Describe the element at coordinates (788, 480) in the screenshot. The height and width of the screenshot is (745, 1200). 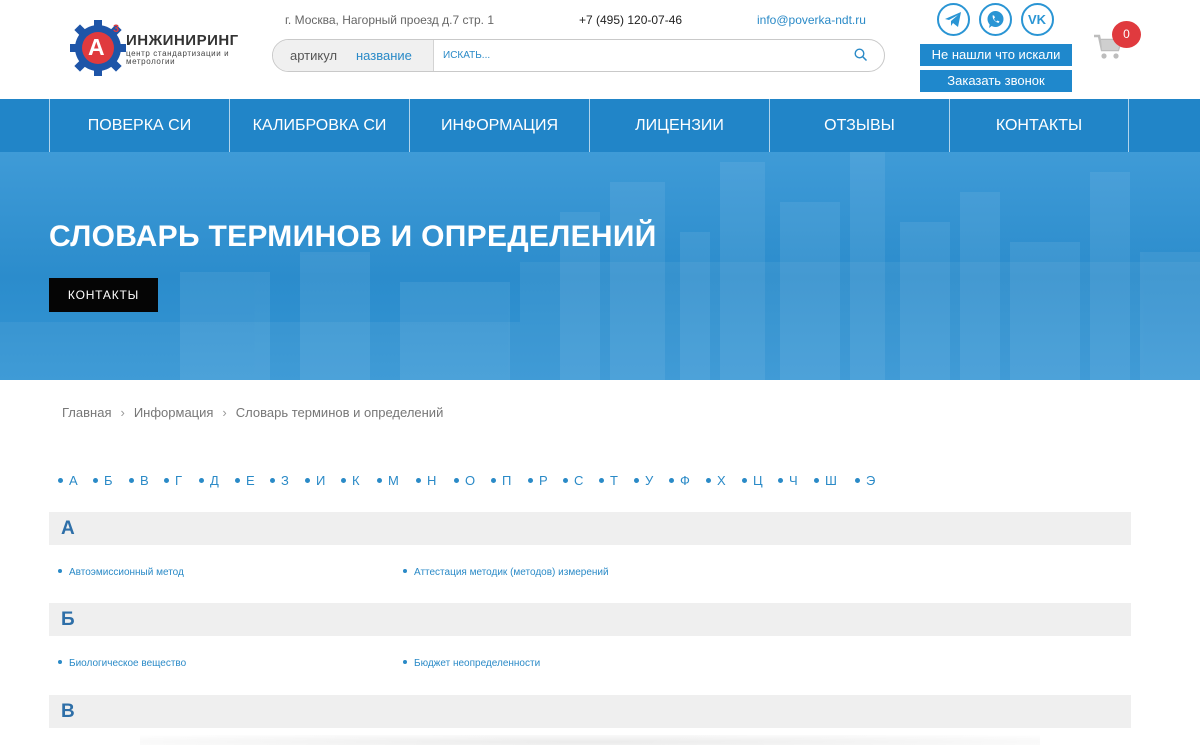
I see `alphabet-letter: Ч` at that location.